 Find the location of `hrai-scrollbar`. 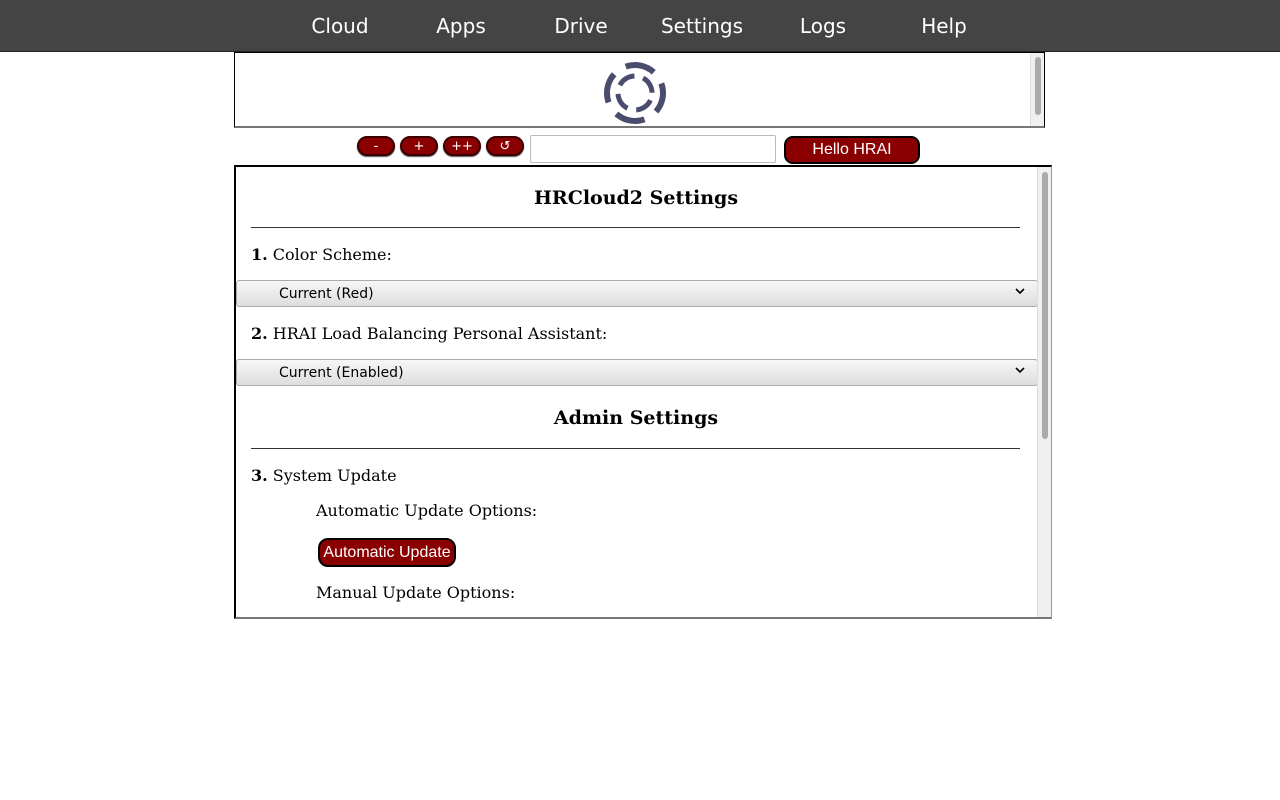

hrai-scrollbar is located at coordinates (1037, 89).